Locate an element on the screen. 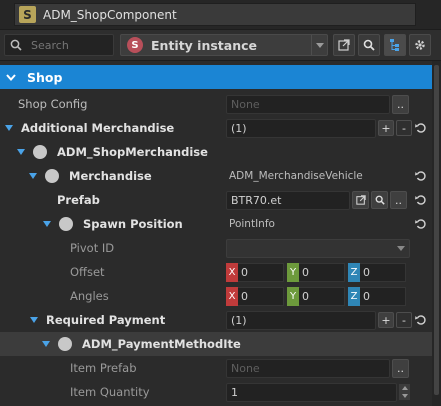  offset-y-input: 0 is located at coordinates (322, 272).